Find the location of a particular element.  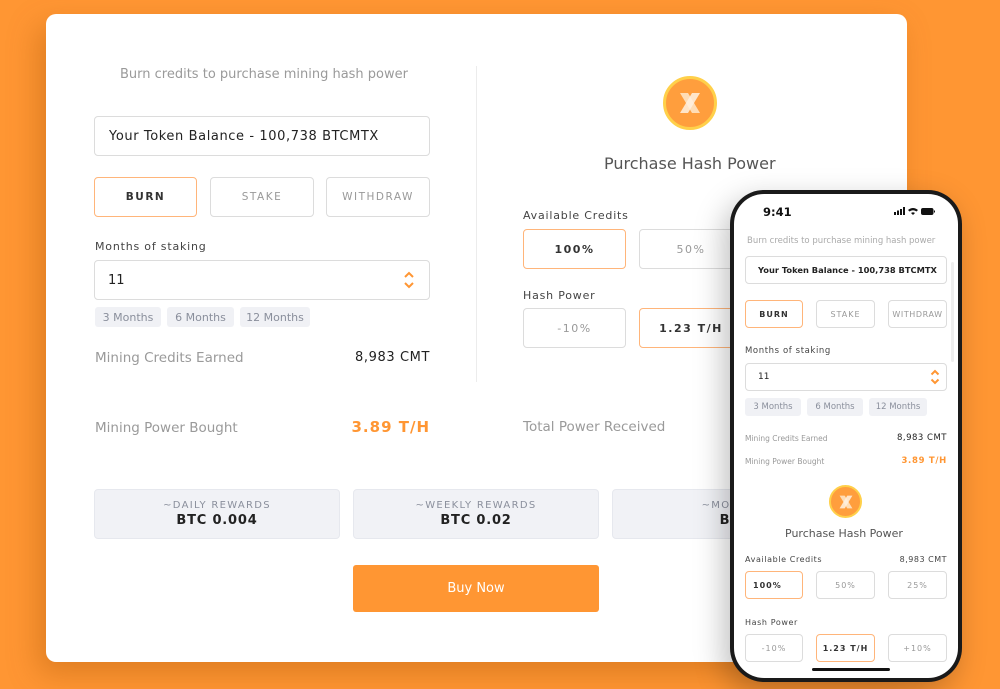

phone-hash-option-plus-10: +10% is located at coordinates (917, 648).